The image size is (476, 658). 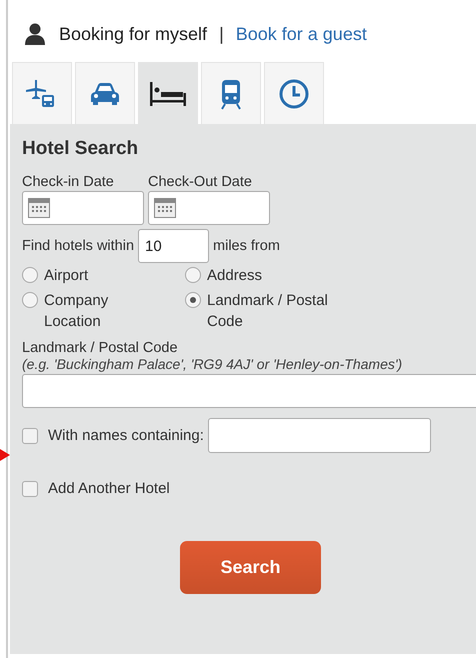 I want to click on field-label: Check-in Date, so click(x=68, y=182).